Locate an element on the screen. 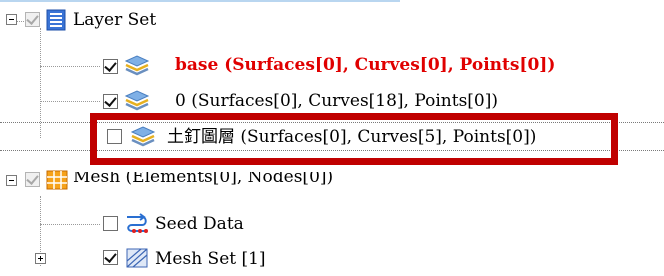  expand-expander-icon is located at coordinates (40, 258).